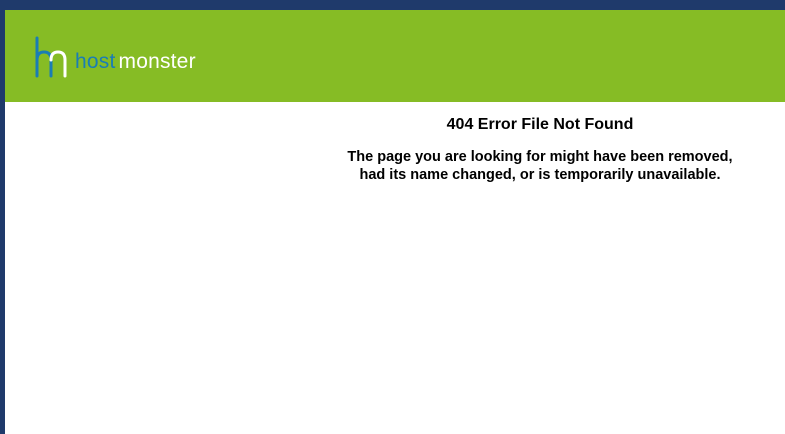 The image size is (785, 434). I want to click on hm-monogram-icon, so click(51, 57).